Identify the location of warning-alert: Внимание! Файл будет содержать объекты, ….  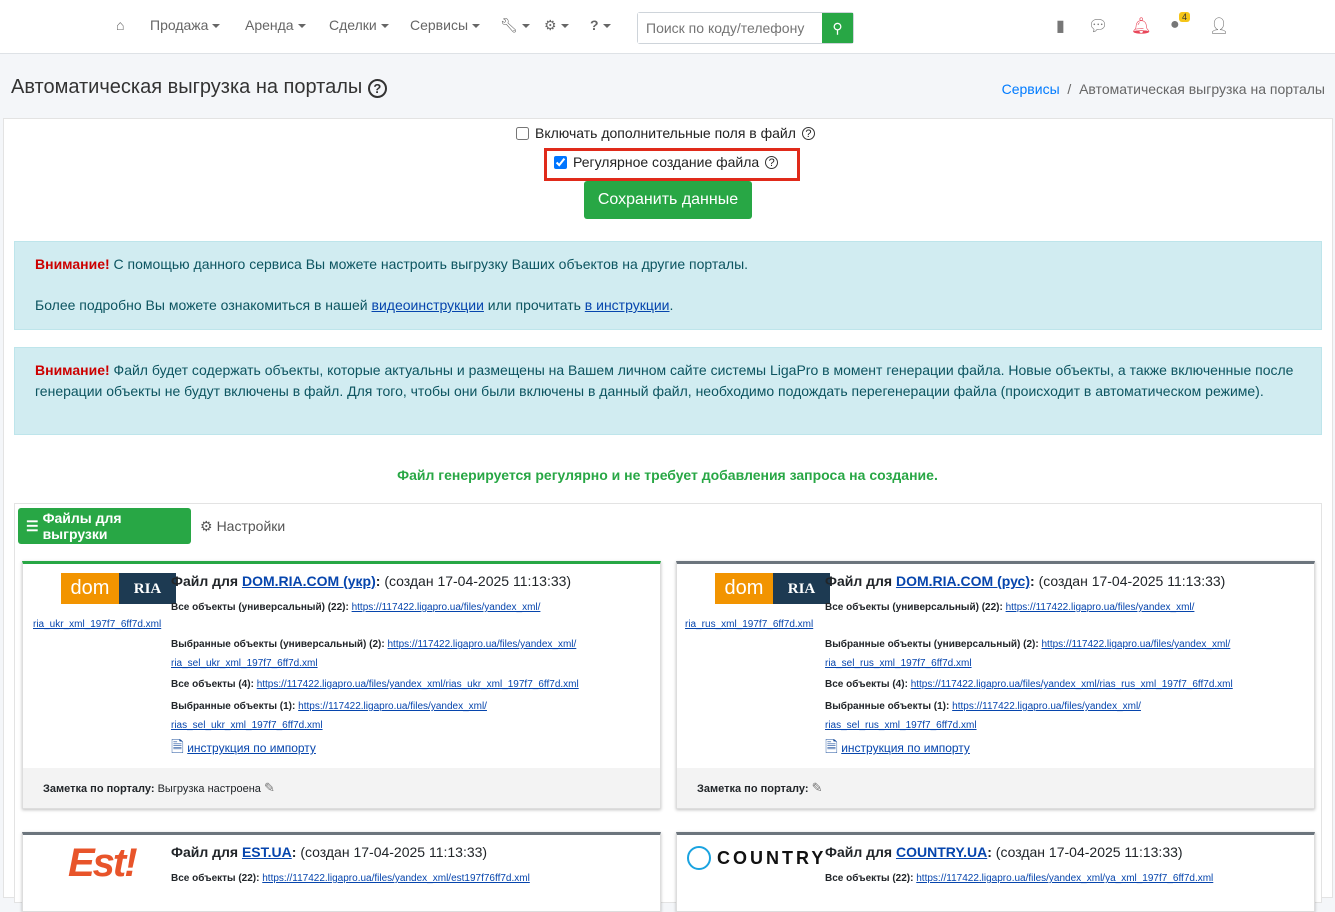
(668, 391).